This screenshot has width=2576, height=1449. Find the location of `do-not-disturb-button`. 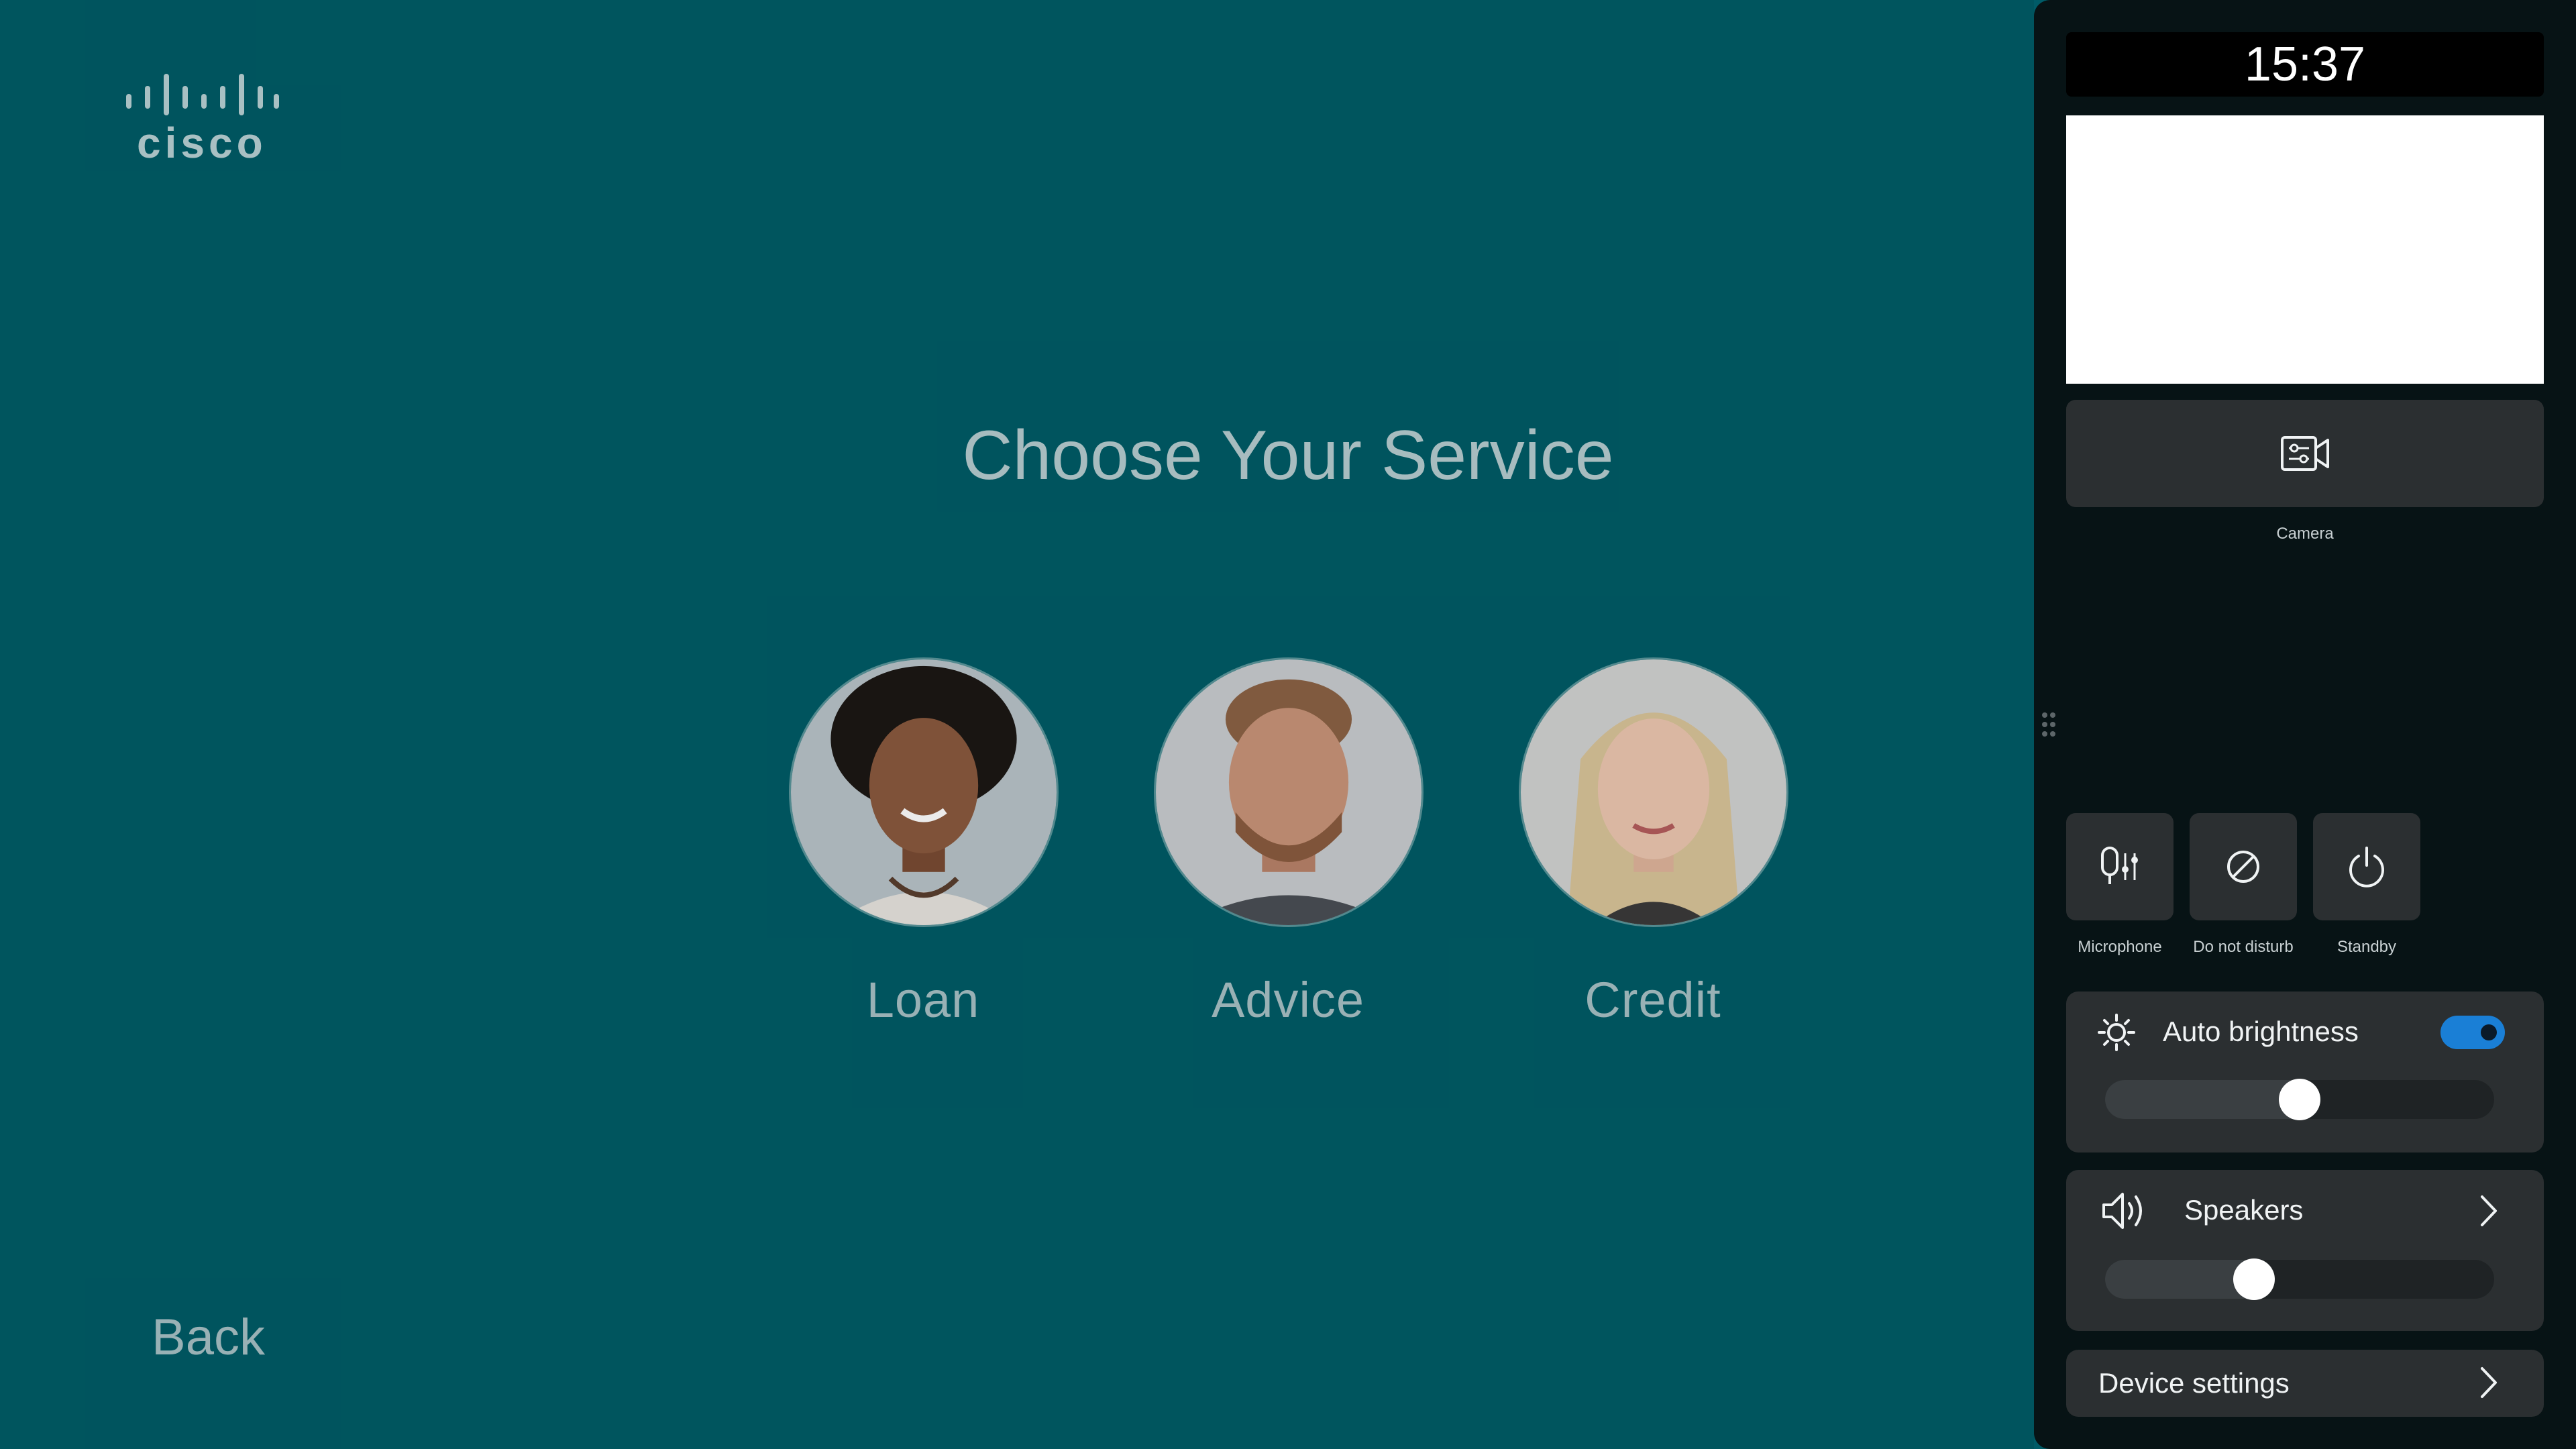

do-not-disturb-button is located at coordinates (2243, 866).